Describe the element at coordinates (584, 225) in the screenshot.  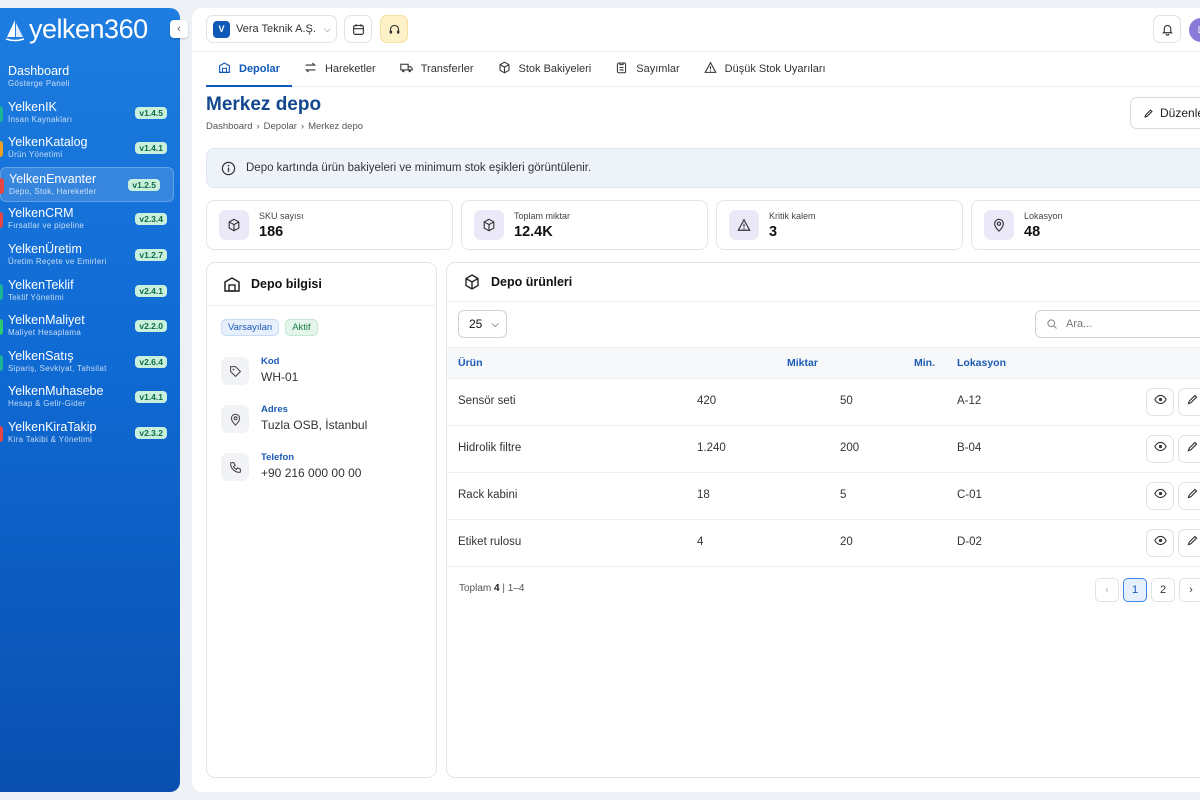
I see `stat-card: Toplam miktar 12.4K` at that location.